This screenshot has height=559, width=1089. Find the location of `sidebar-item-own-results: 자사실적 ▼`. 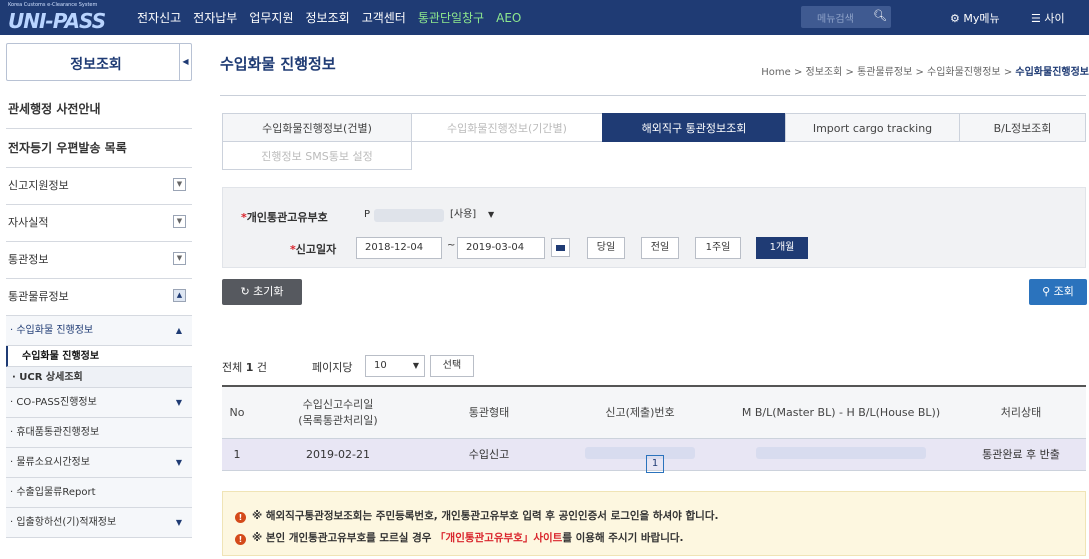

sidebar-item-own-results: 자사실적 ▼ is located at coordinates (99, 223).